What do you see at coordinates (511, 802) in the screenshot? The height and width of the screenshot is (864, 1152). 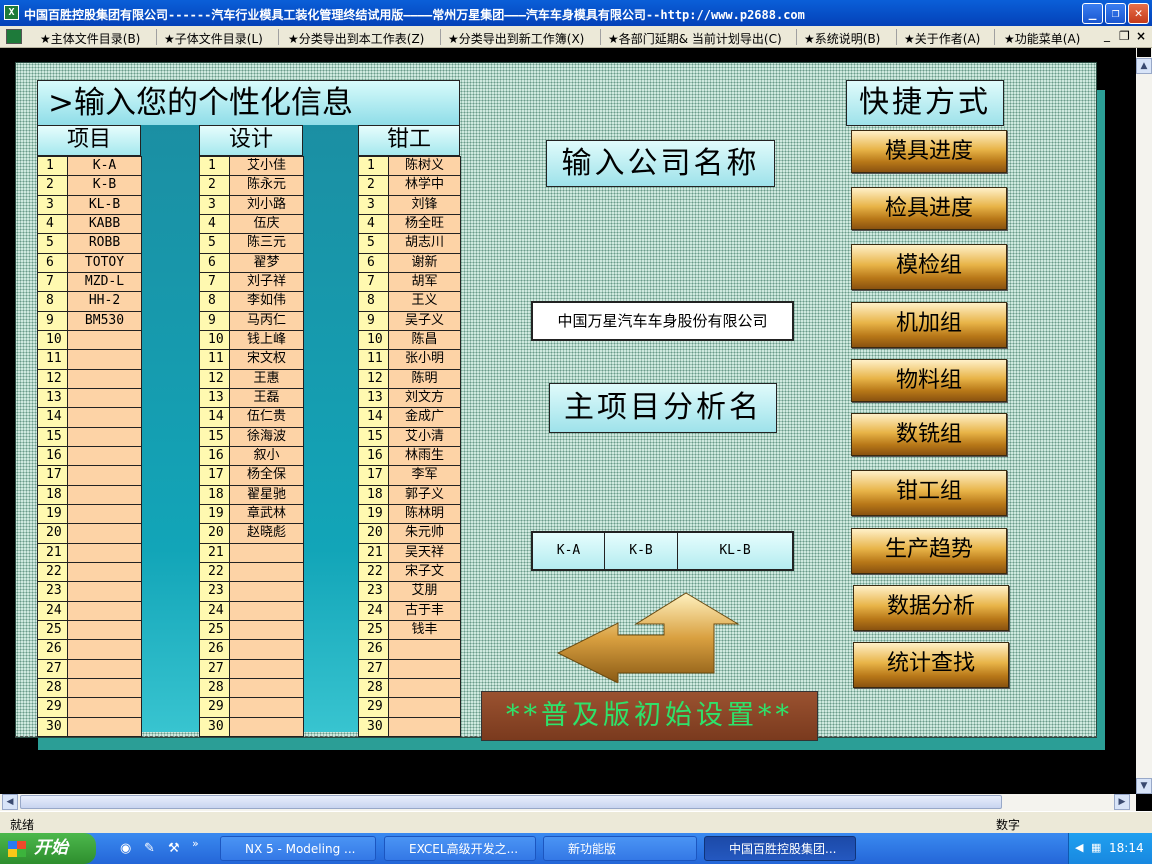 I see `scroll-thumb` at bounding box center [511, 802].